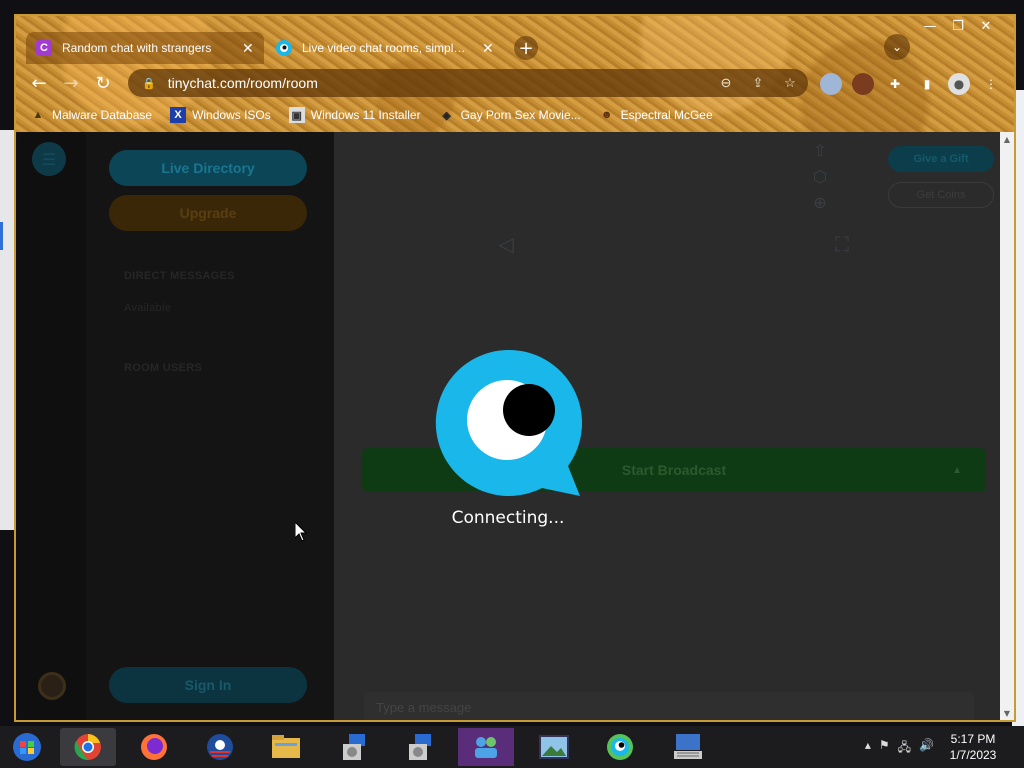  I want to click on share-icon: ⇪, so click(758, 83).